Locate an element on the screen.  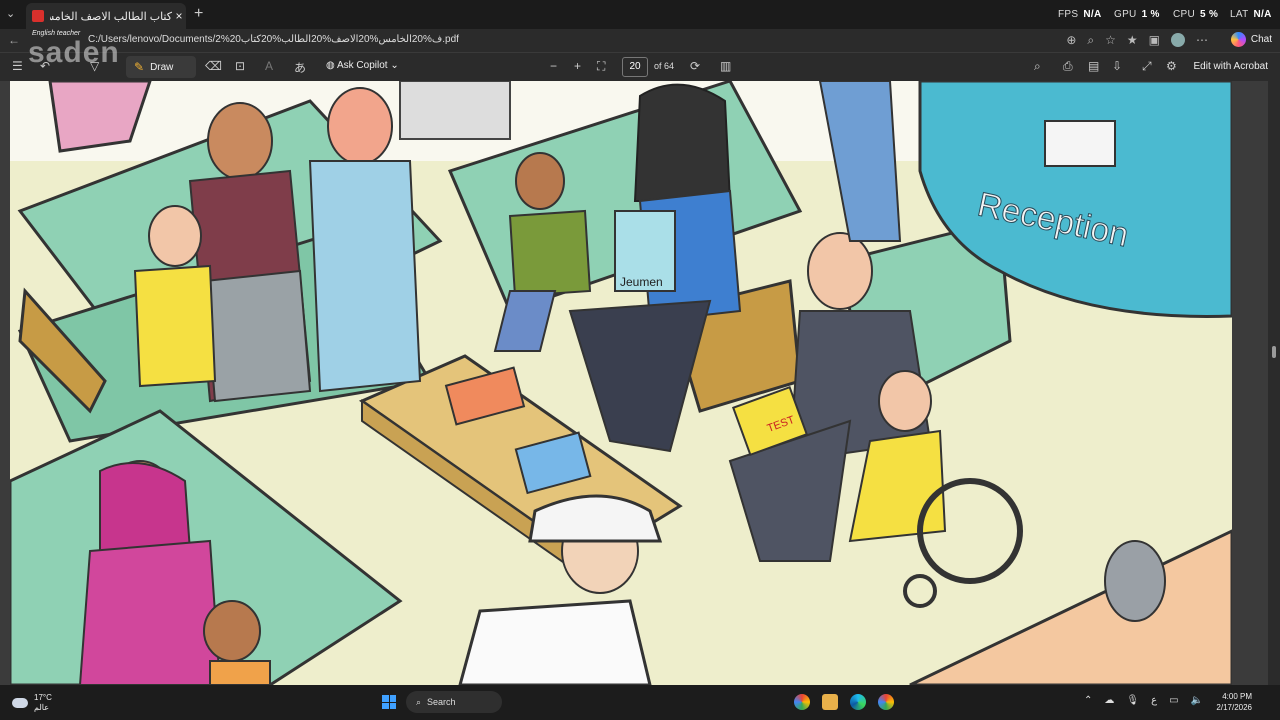
cpu-readout: CPU 5 % is located at coordinates (1196, 14).